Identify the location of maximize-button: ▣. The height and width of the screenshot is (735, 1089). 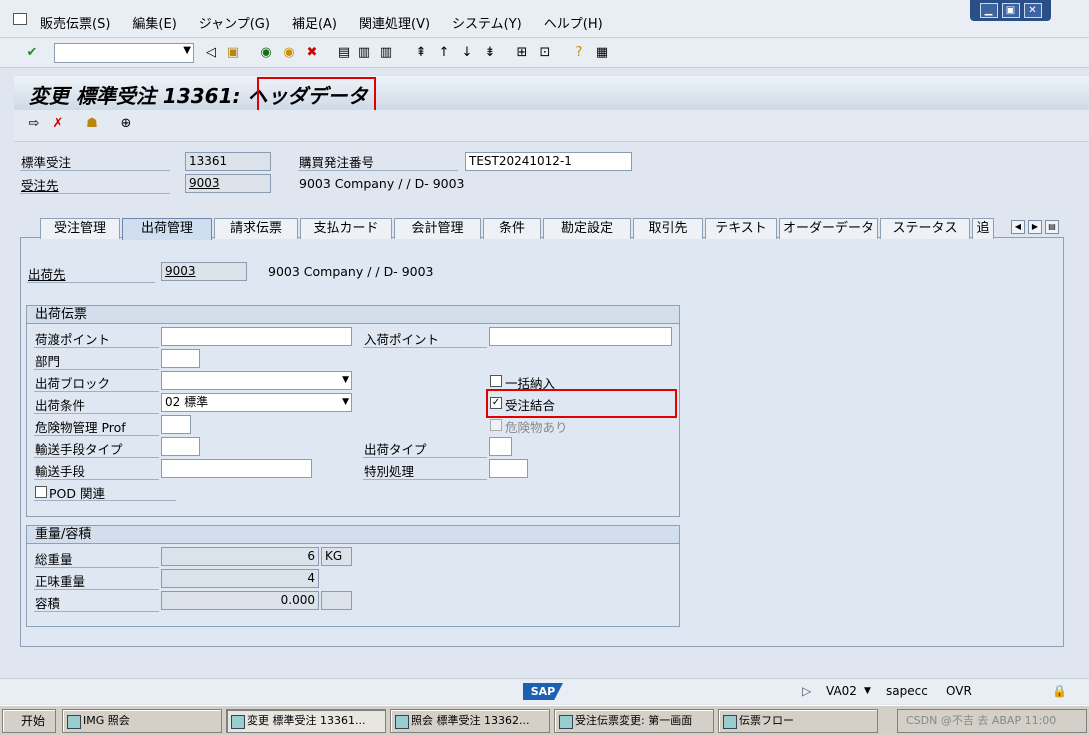
(1010, 10).